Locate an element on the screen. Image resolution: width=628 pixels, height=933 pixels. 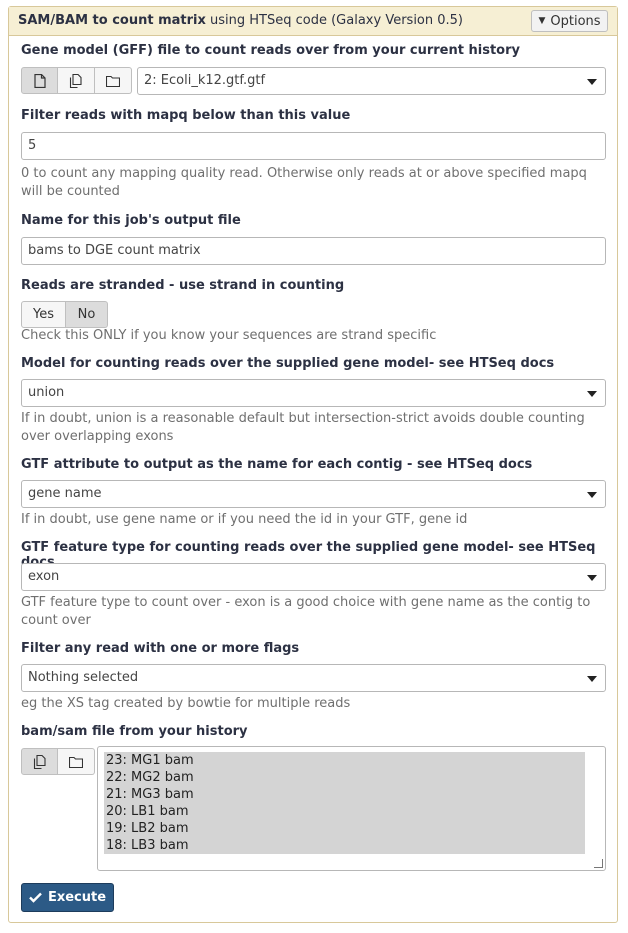
mapq-input: 5 is located at coordinates (313, 146).